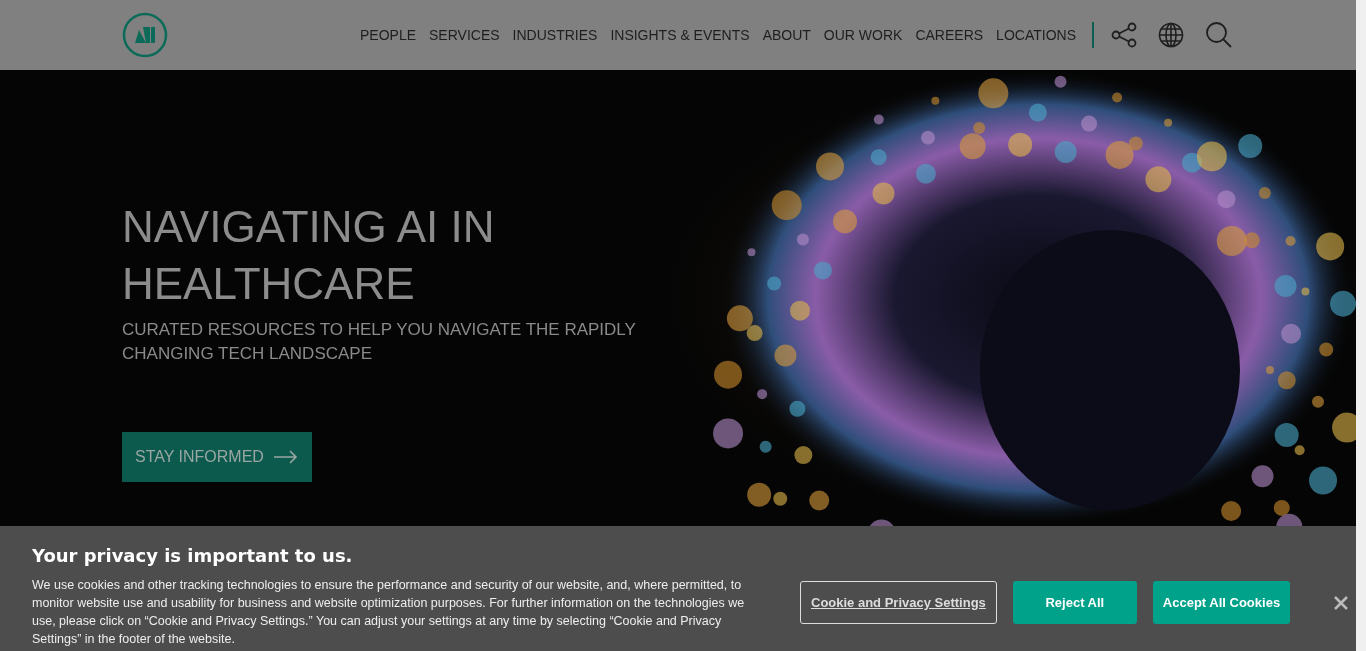 The image size is (1366, 651). Describe the element at coordinates (464, 35) in the screenshot. I see `nav-link: SERVICES` at that location.